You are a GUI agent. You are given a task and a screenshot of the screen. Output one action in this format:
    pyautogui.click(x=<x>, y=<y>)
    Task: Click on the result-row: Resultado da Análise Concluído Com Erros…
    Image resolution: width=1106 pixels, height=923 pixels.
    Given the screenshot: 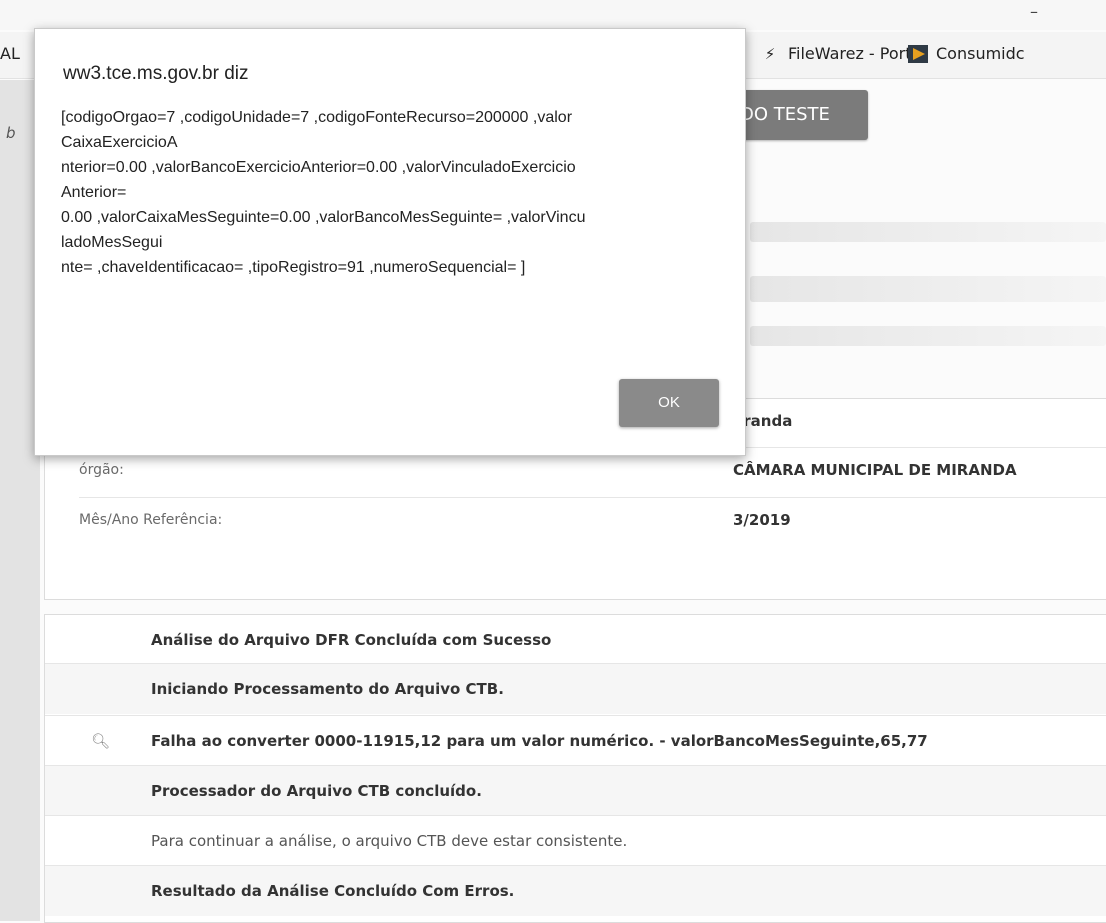 What is the action you would take?
    pyautogui.click(x=575, y=890)
    